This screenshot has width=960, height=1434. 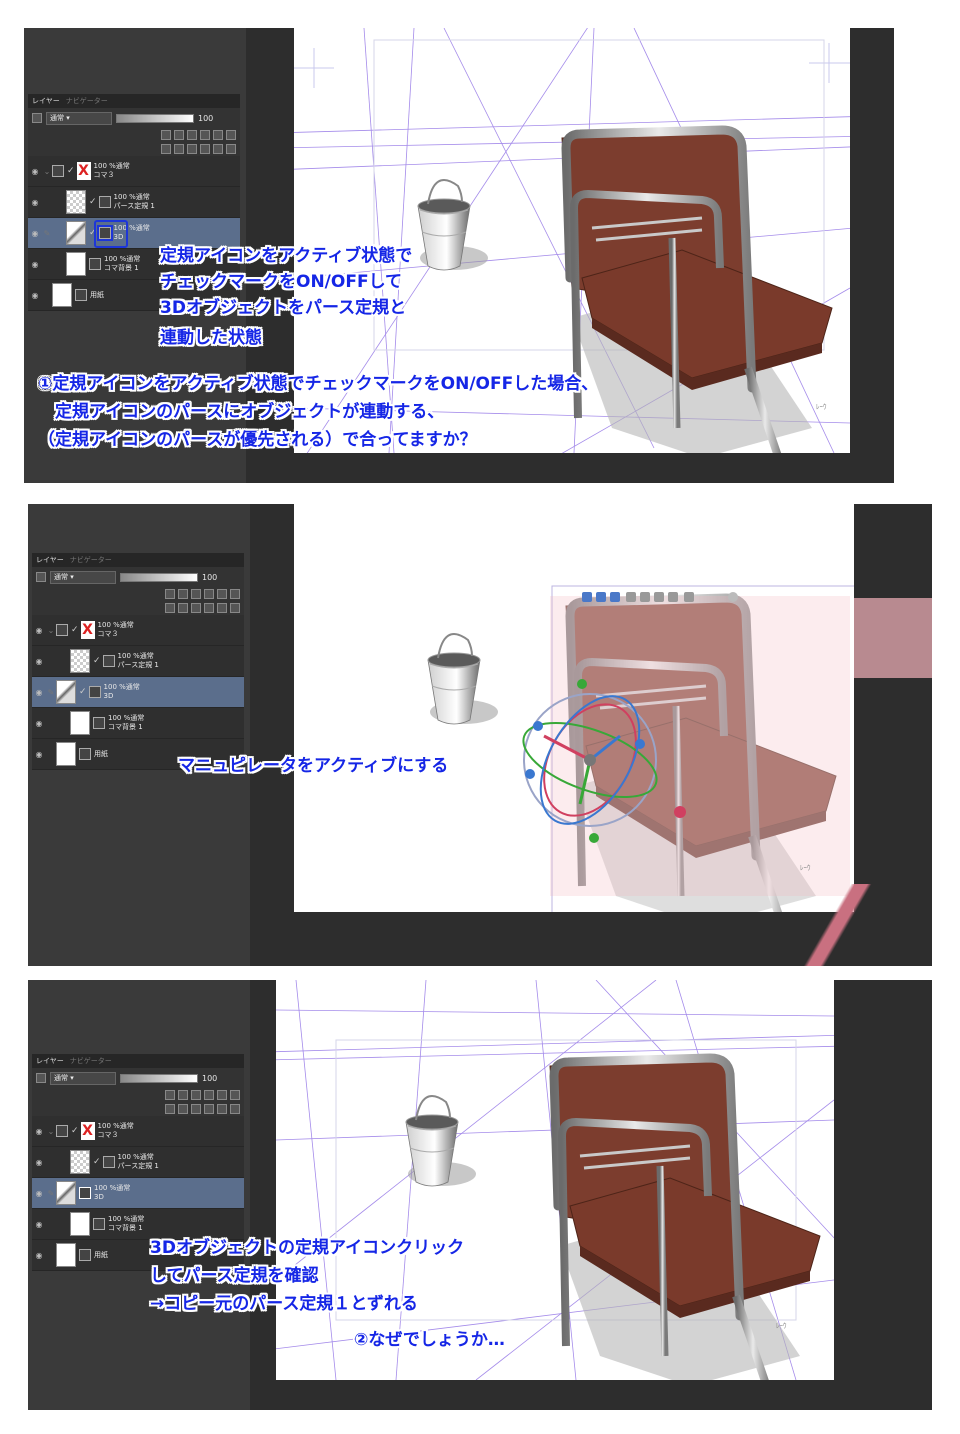 I want to click on layer-3d: ◉ ✎ ✓ 100 %通常 3D, so click(x=138, y=692).